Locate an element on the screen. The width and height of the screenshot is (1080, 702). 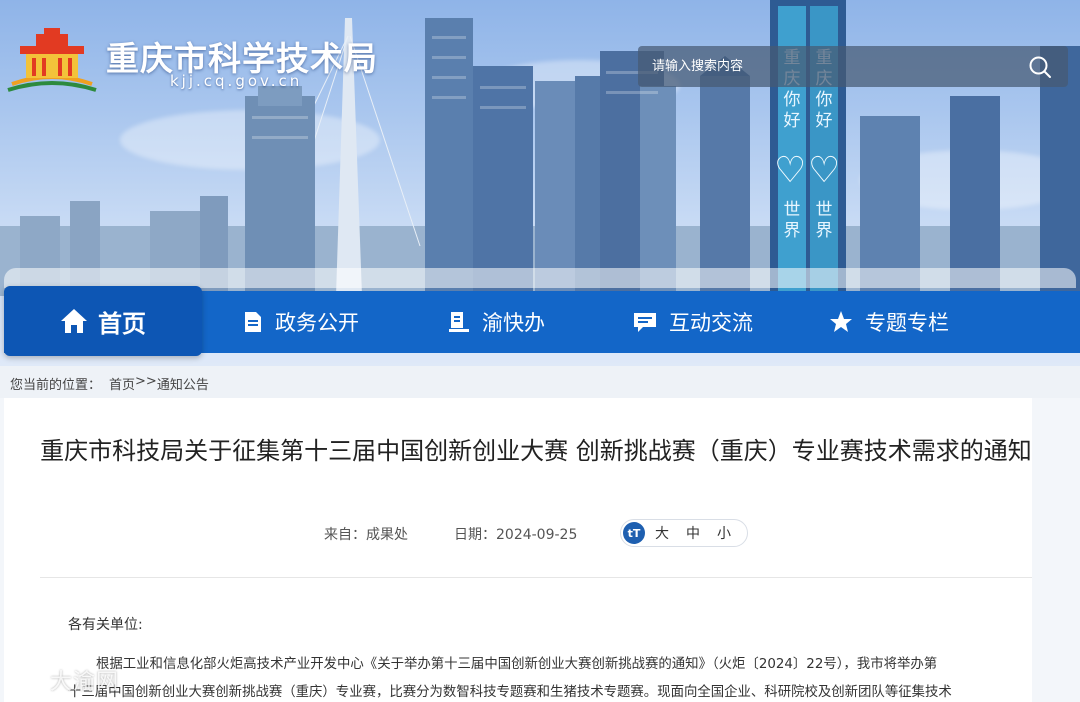
search-box is located at coordinates (853, 66).